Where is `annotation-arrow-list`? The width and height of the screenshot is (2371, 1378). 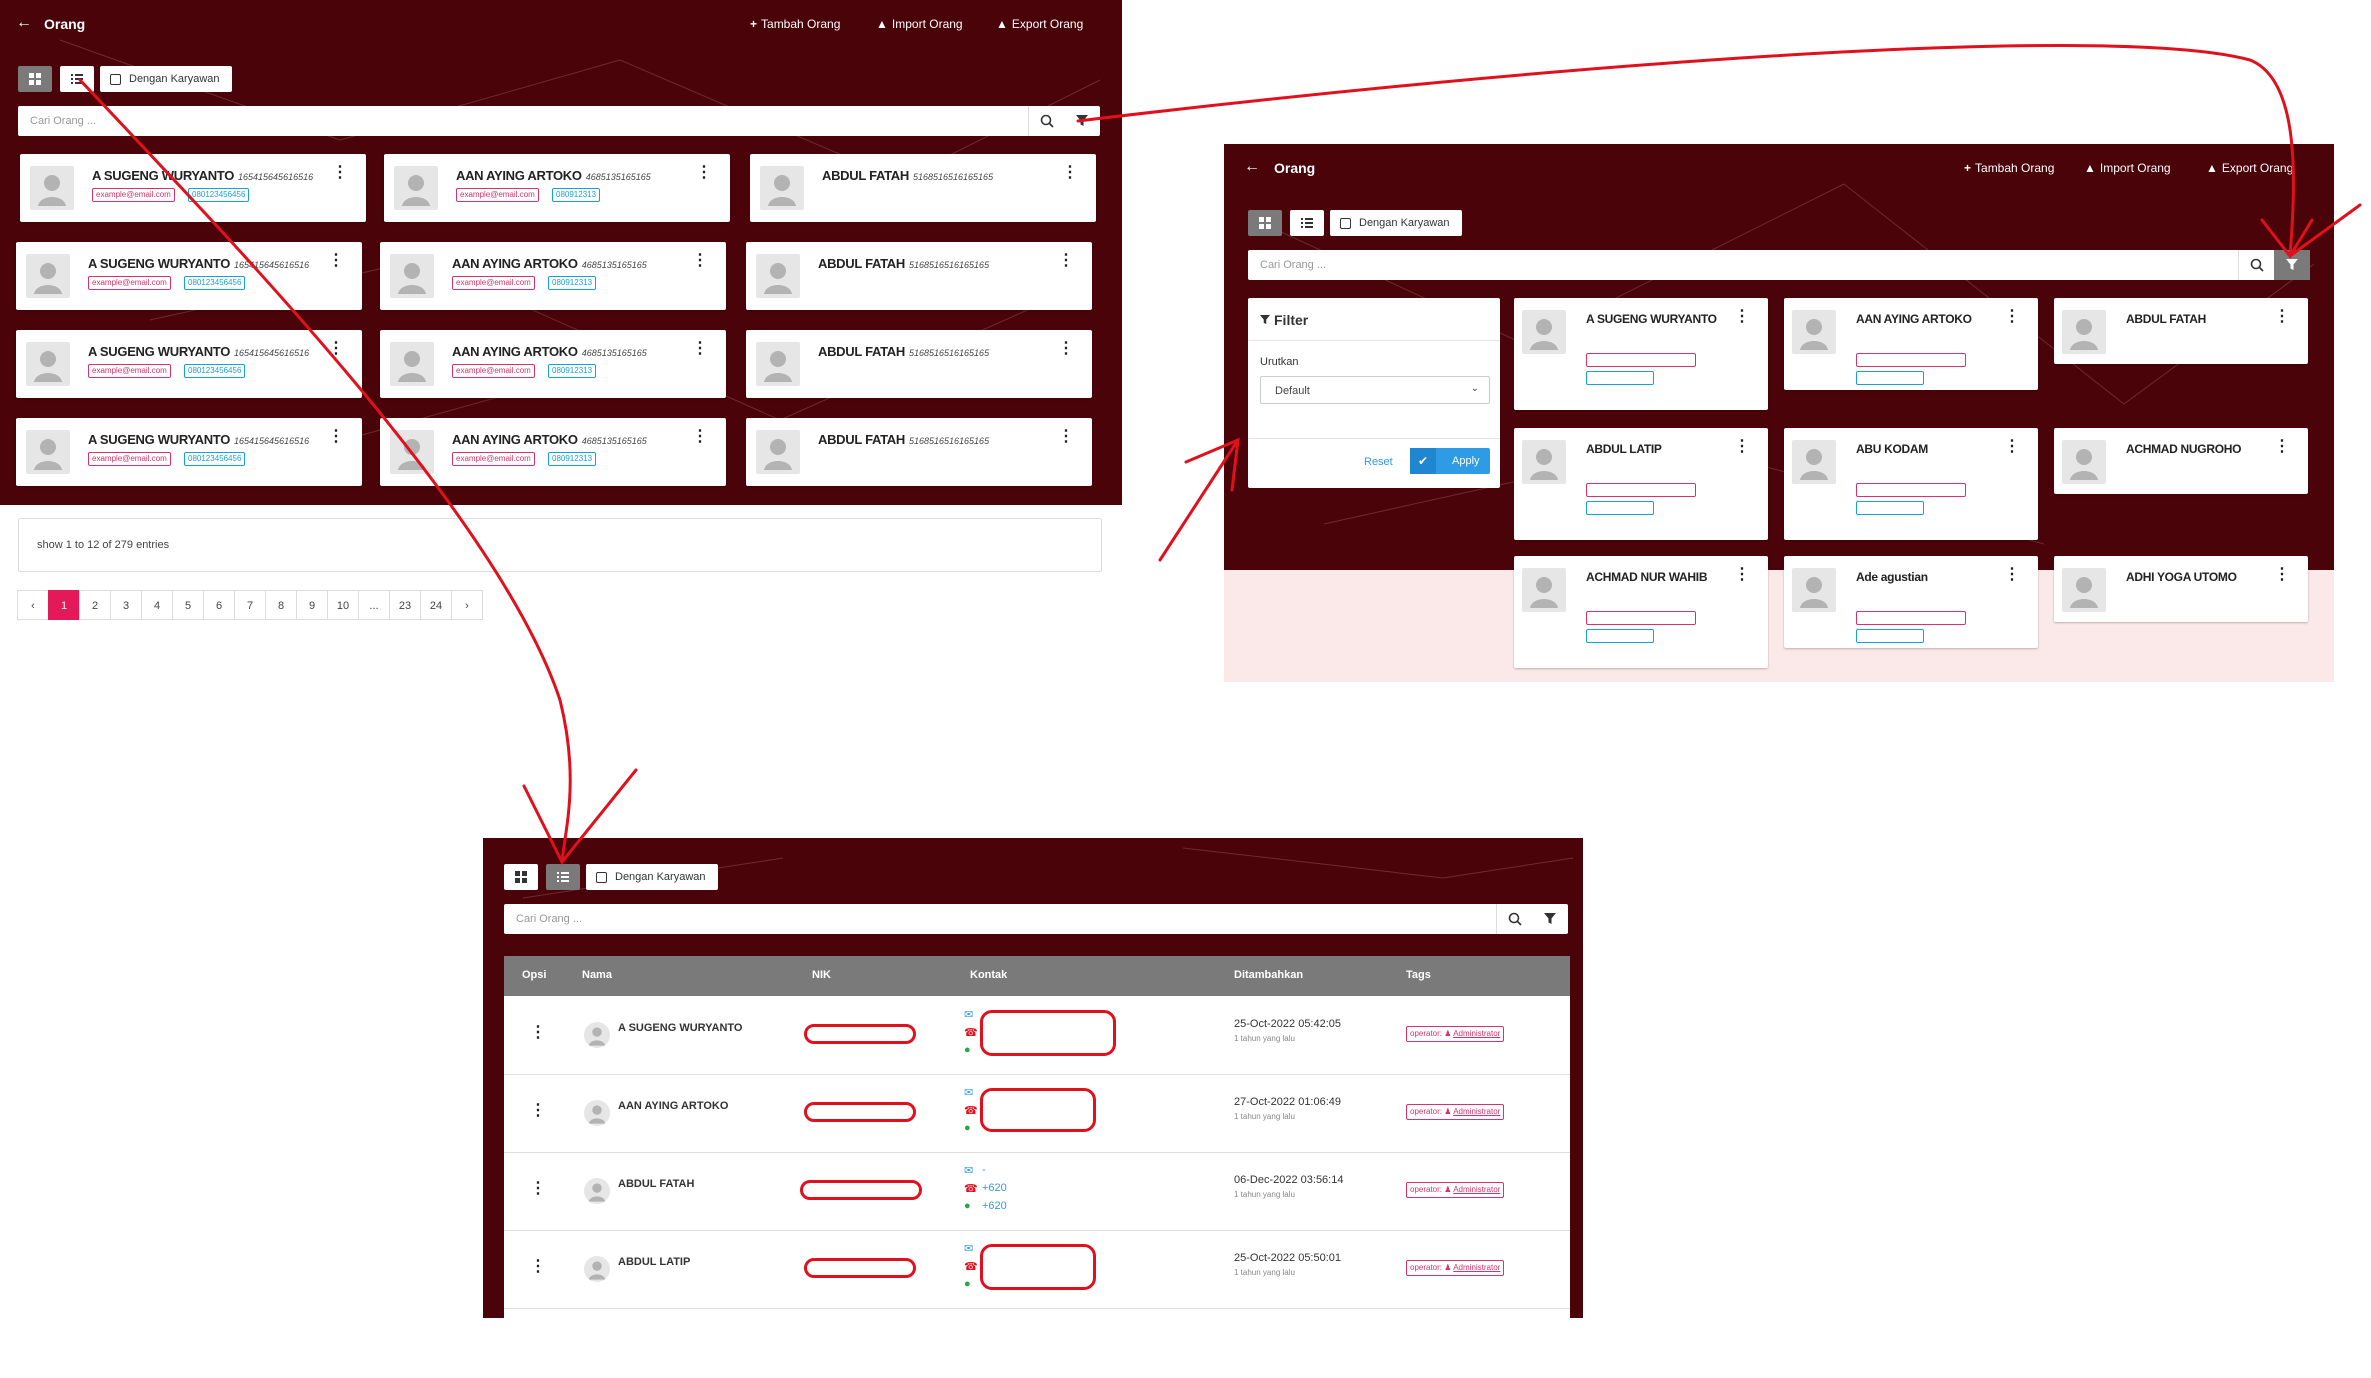
annotation-arrow-list is located at coordinates (325, 471).